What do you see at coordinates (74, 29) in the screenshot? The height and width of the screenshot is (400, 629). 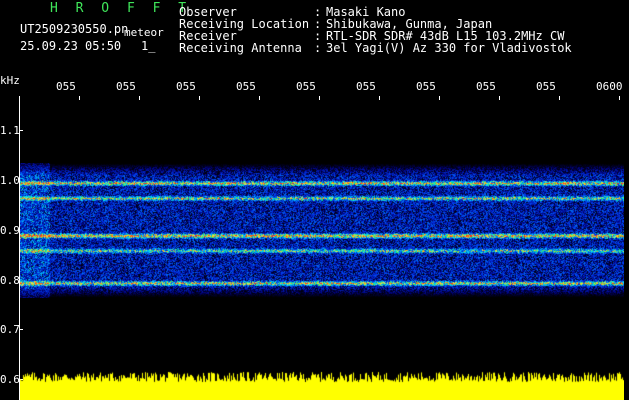 I see `file-name: UT2509230550.pn` at bounding box center [74, 29].